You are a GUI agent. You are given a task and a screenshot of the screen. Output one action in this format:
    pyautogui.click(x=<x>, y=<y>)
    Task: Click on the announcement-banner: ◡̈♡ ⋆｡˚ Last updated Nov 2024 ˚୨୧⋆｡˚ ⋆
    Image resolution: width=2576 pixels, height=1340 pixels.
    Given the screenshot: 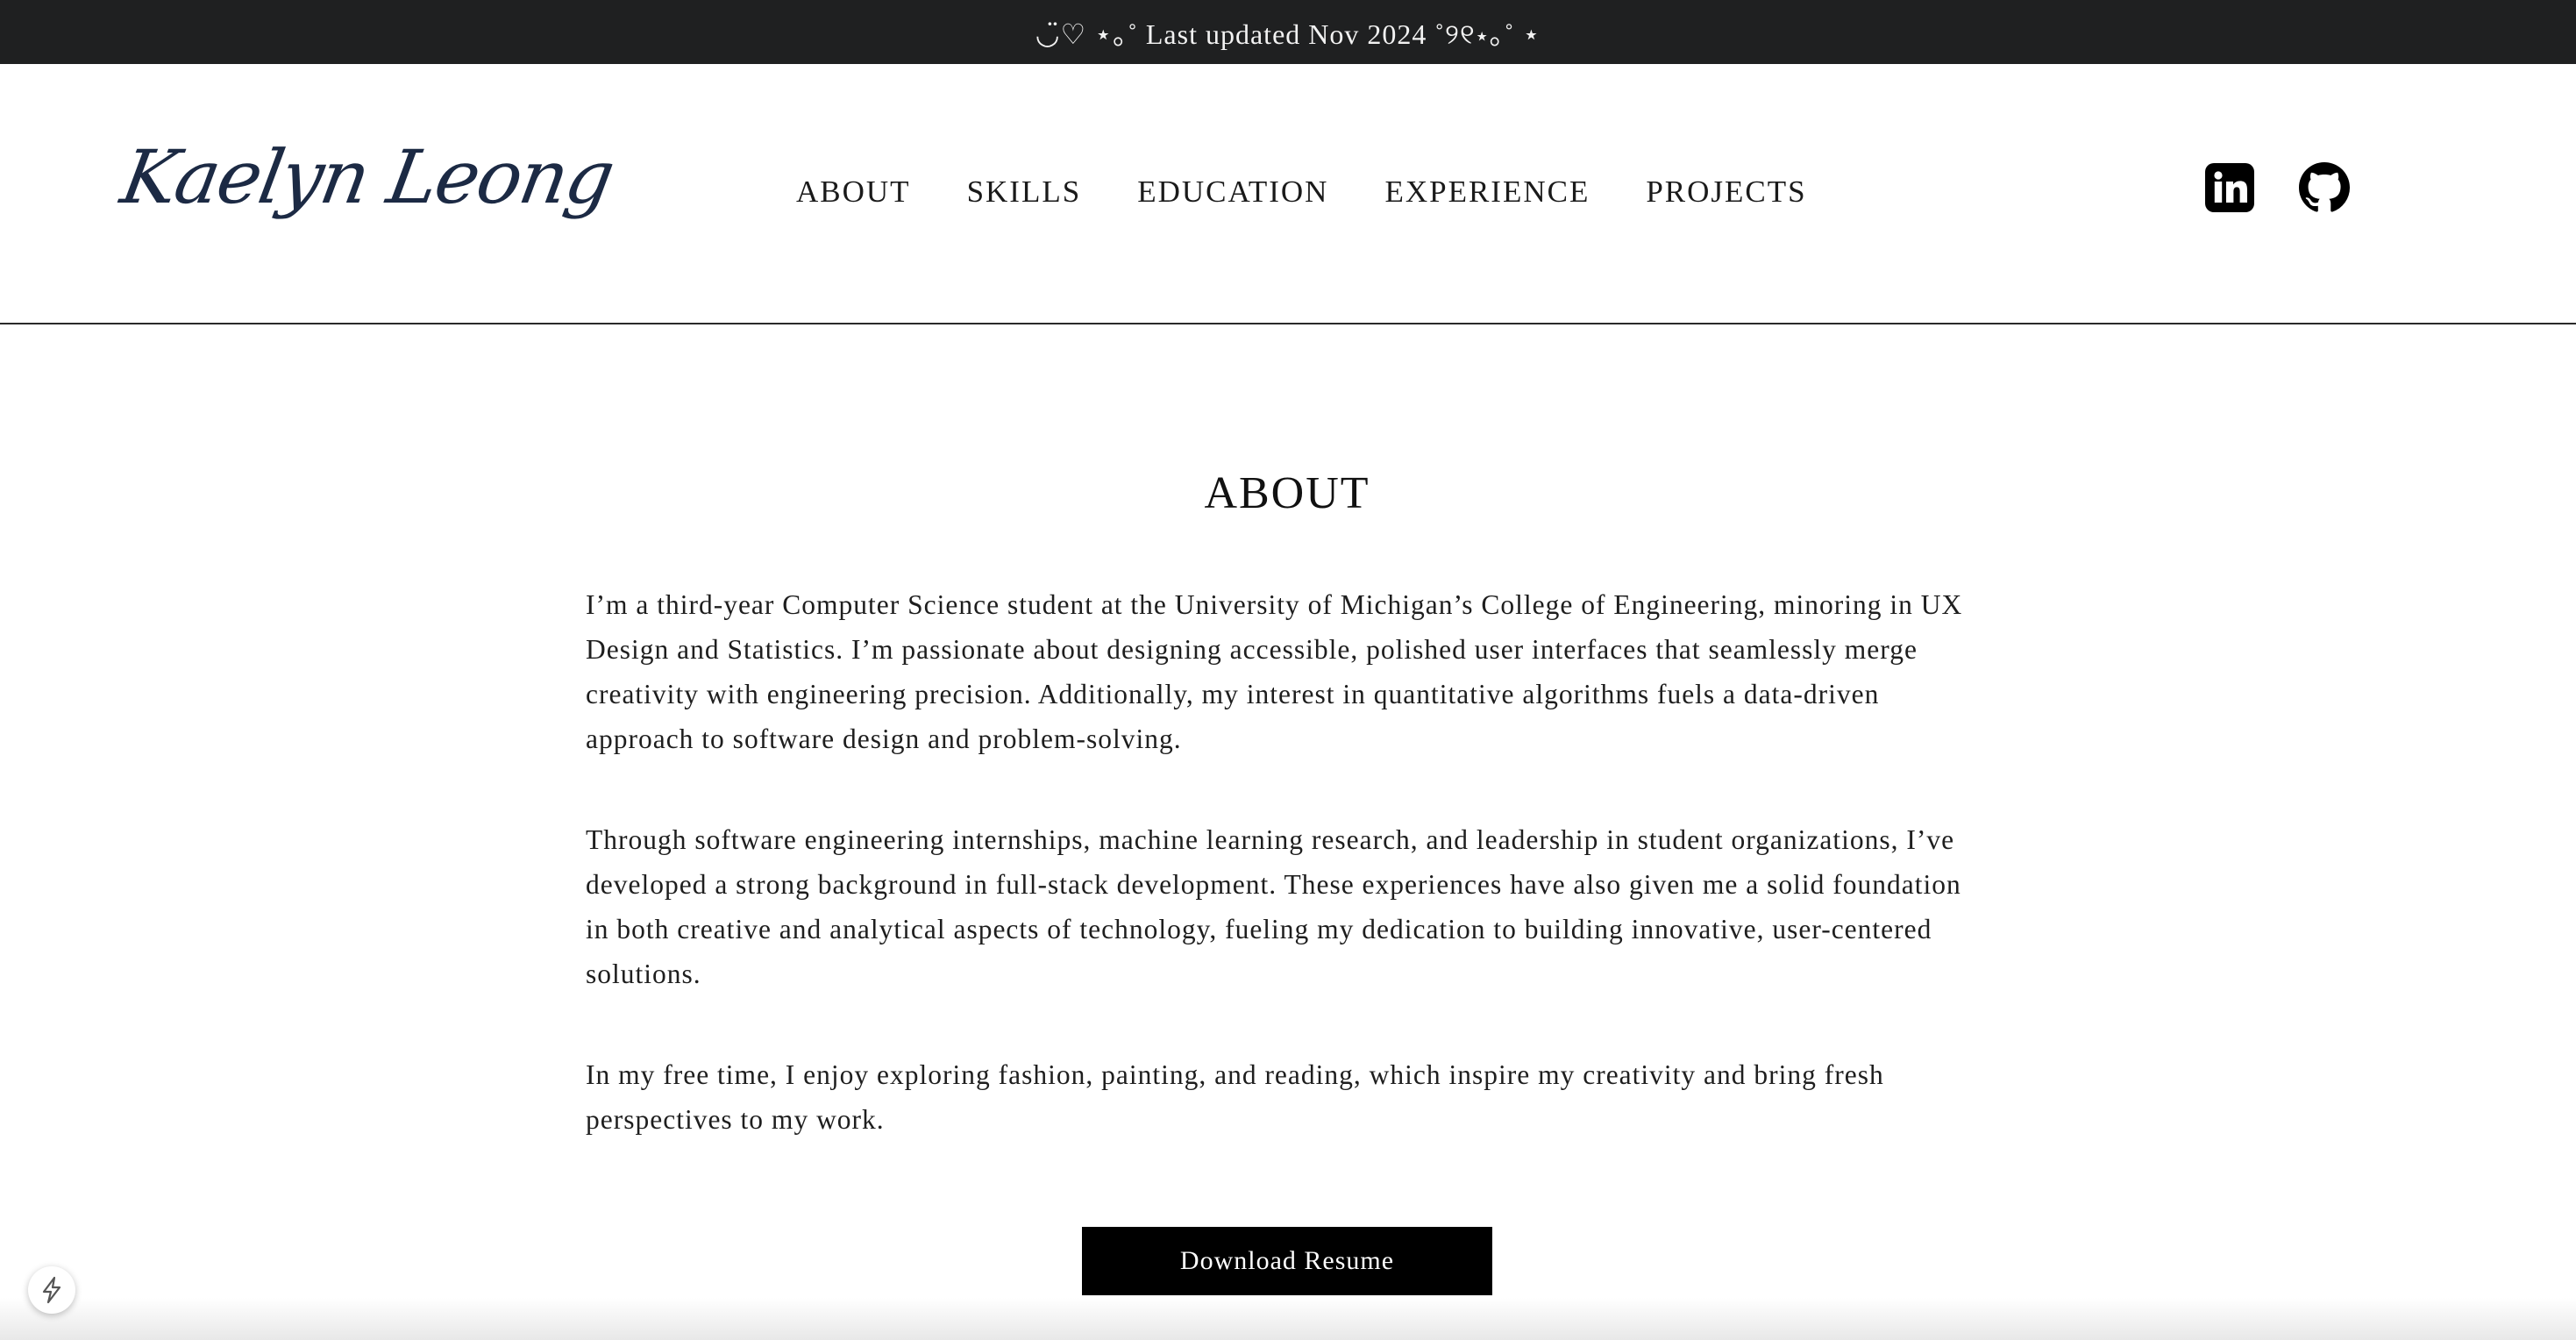 What is the action you would take?
    pyautogui.click(x=1288, y=32)
    